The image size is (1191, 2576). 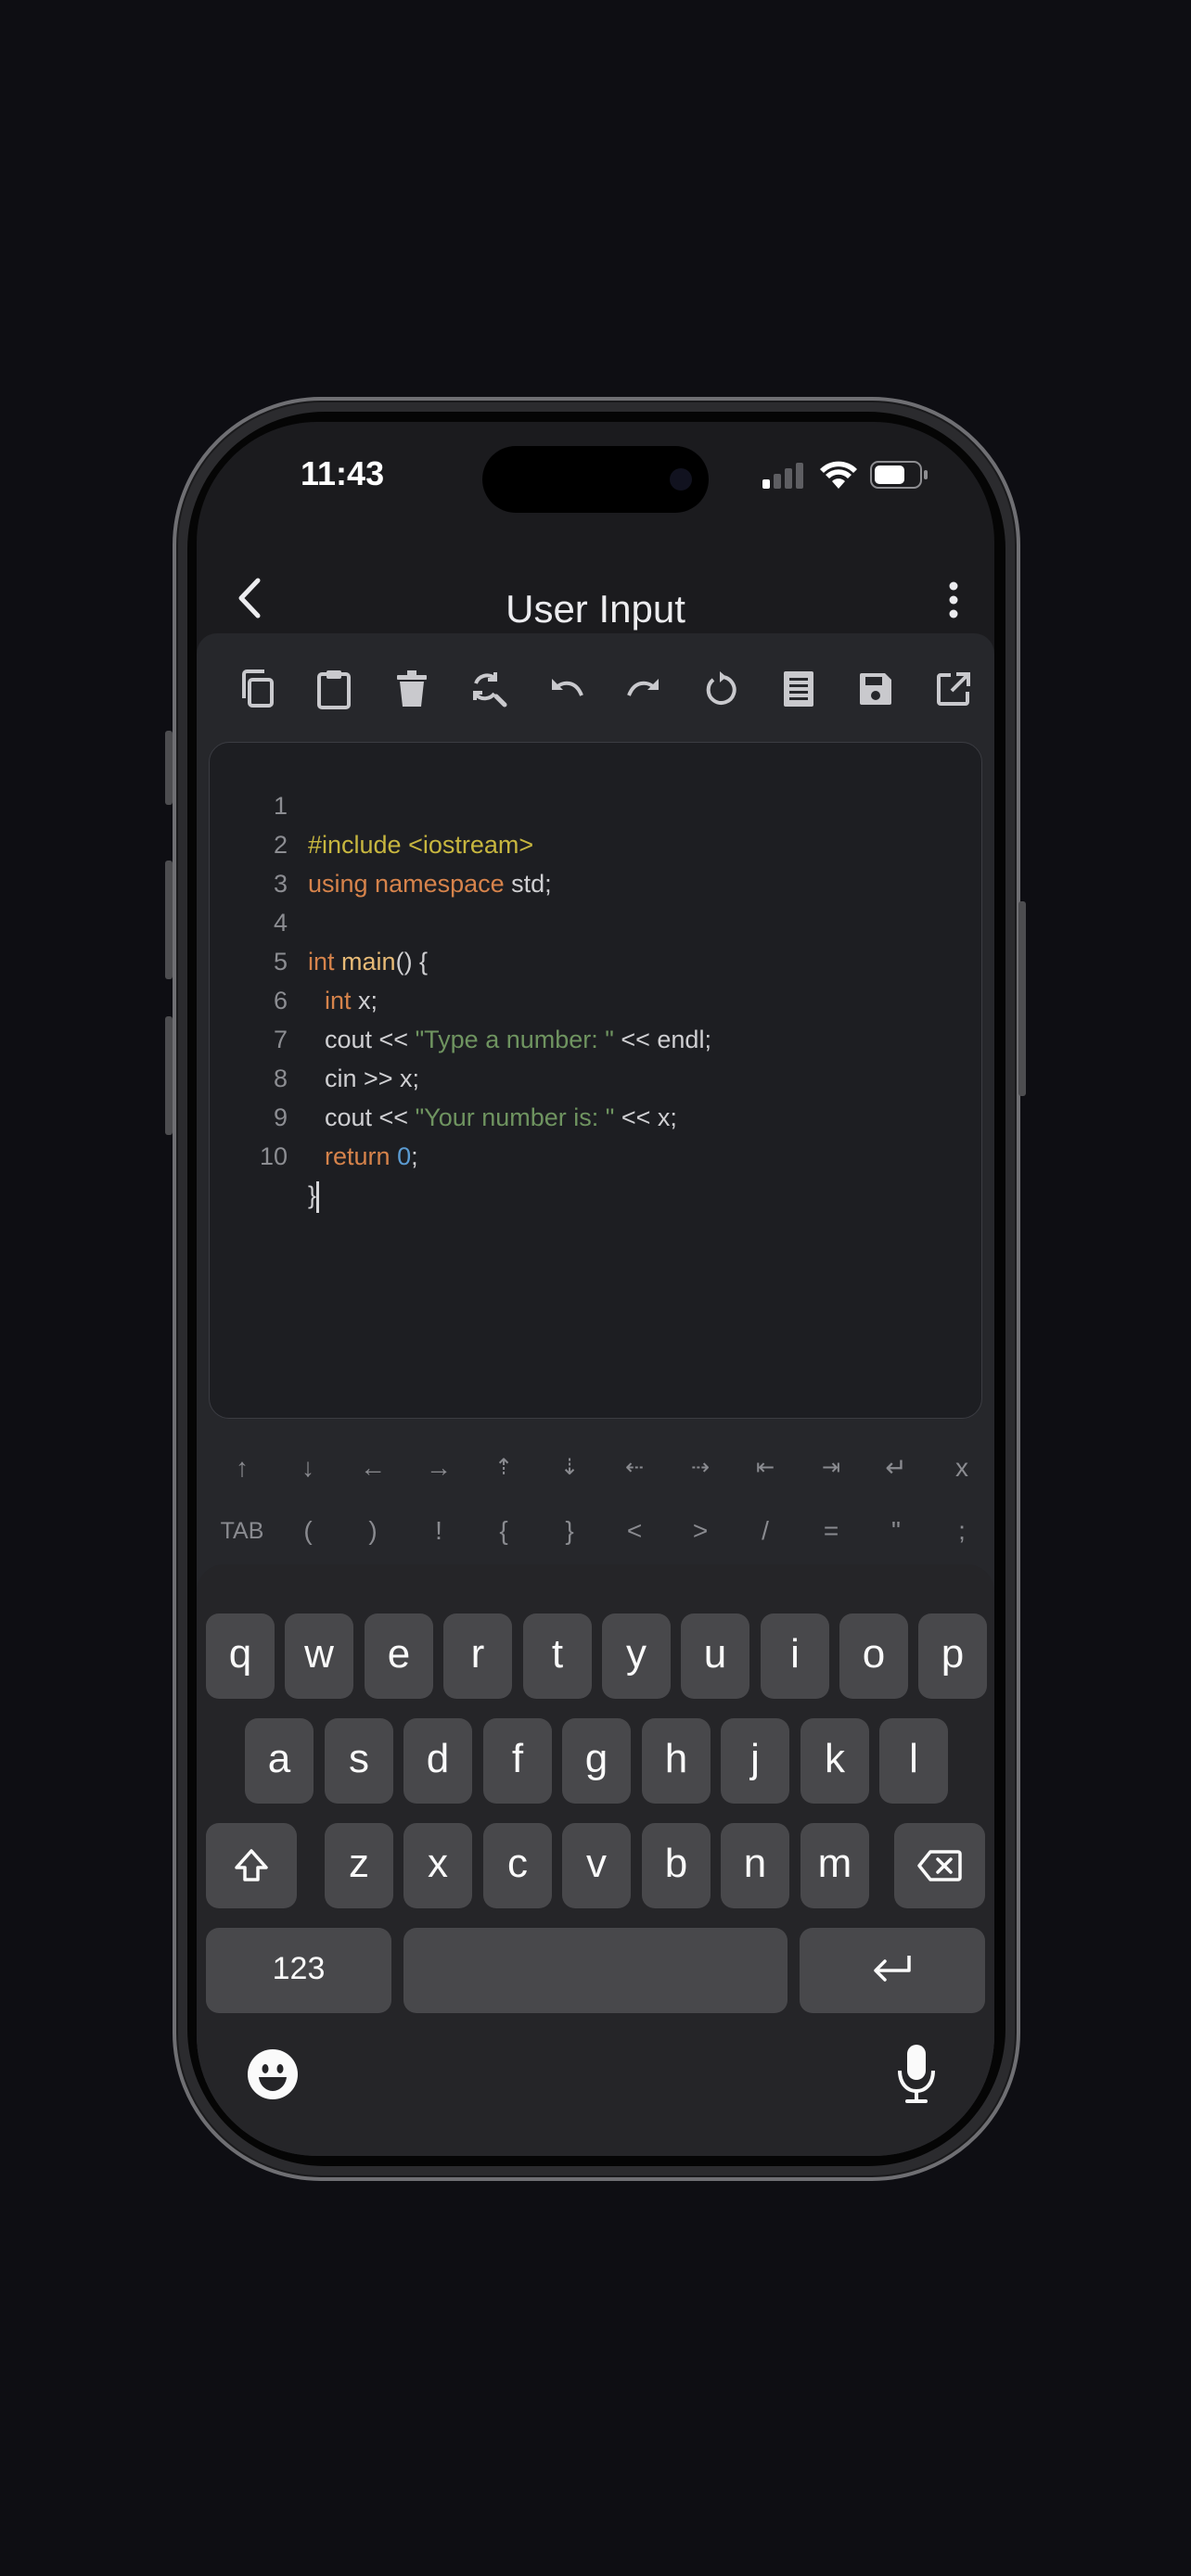 I want to click on battery-icon, so click(x=899, y=475).